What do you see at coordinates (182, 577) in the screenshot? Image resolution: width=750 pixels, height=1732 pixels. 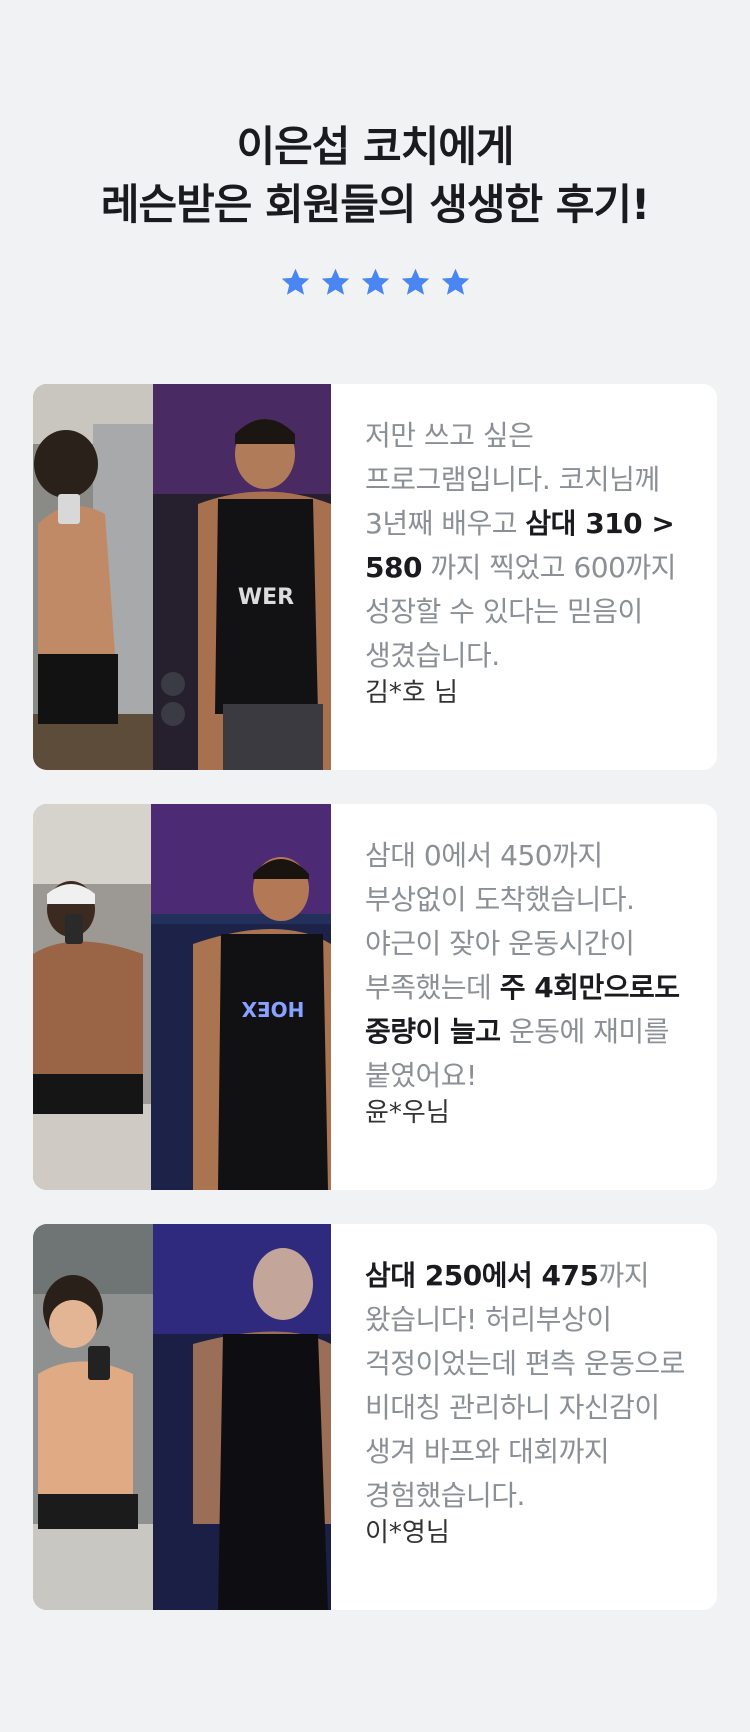 I see `before-after-photo: WER` at bounding box center [182, 577].